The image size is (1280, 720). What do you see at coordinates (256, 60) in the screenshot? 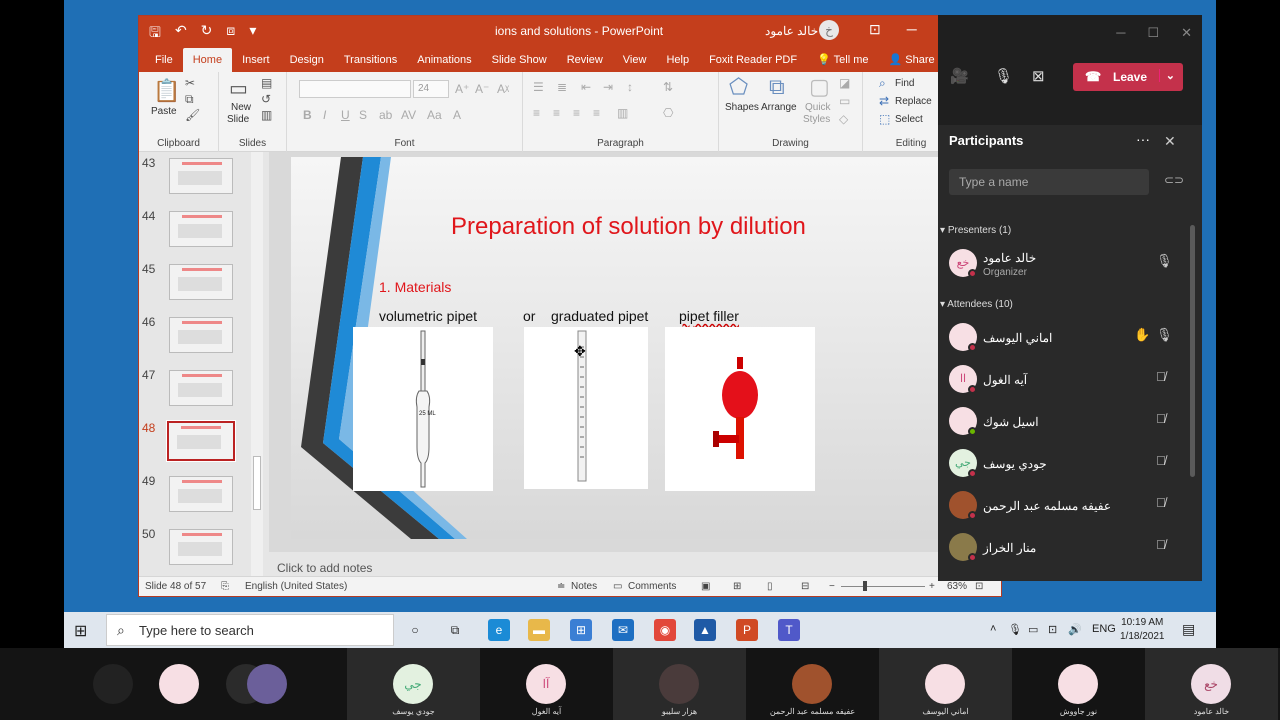
I see `tab-insert: Insert` at bounding box center [256, 60].